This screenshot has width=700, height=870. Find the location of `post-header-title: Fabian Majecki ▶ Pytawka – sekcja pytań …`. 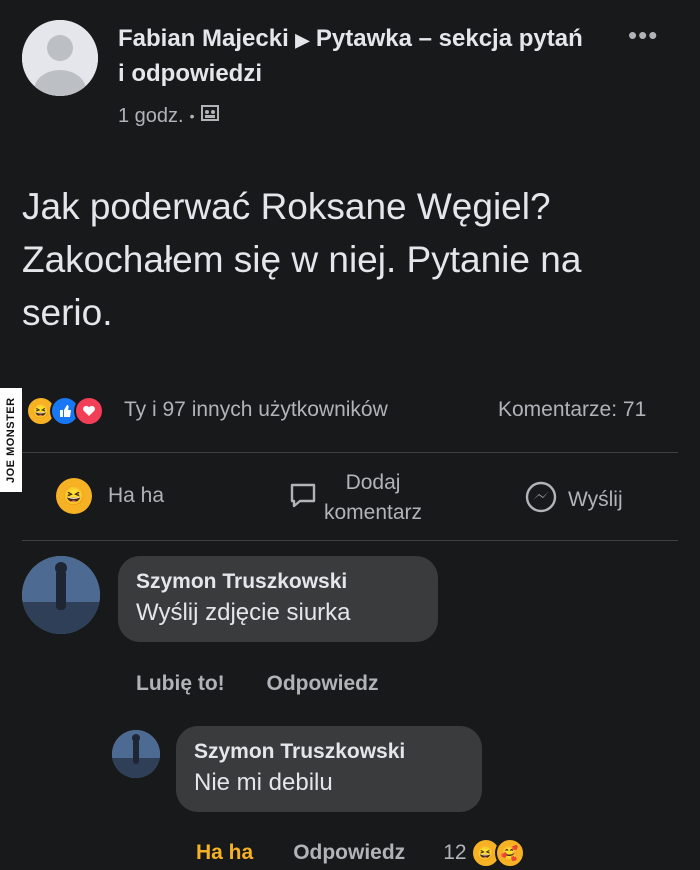

post-header-title: Fabian Majecki ▶ Pytawka – sekcja pytań … is located at coordinates (353, 56).